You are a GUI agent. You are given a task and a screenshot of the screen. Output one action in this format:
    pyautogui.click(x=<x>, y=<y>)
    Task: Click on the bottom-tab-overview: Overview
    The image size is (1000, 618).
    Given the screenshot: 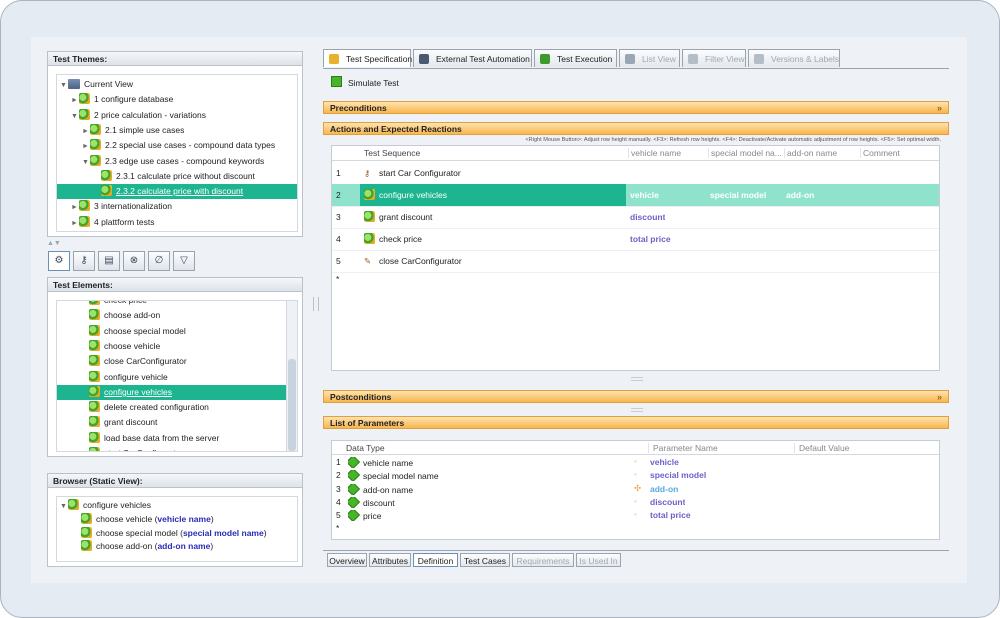 What is the action you would take?
    pyautogui.click(x=347, y=560)
    